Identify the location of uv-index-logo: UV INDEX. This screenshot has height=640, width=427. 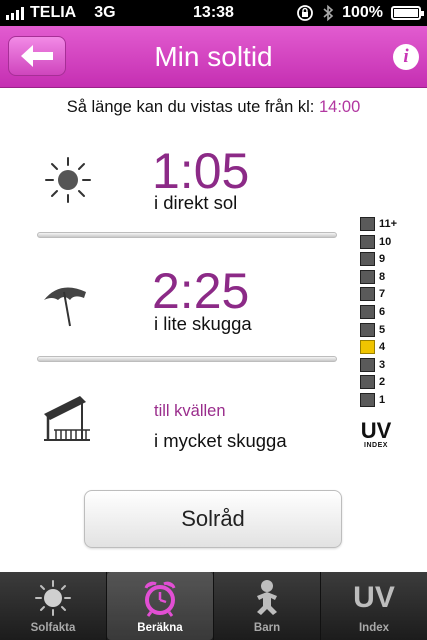
(376, 434).